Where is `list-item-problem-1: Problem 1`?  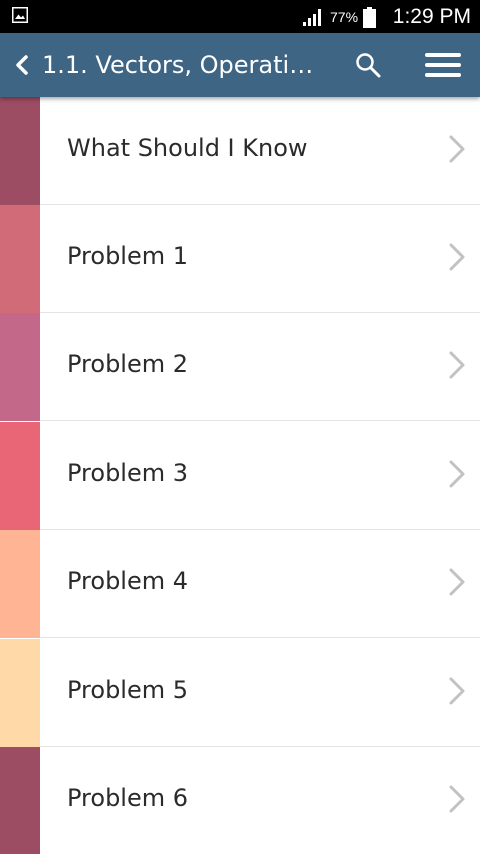
list-item-problem-1: Problem 1 is located at coordinates (240, 259).